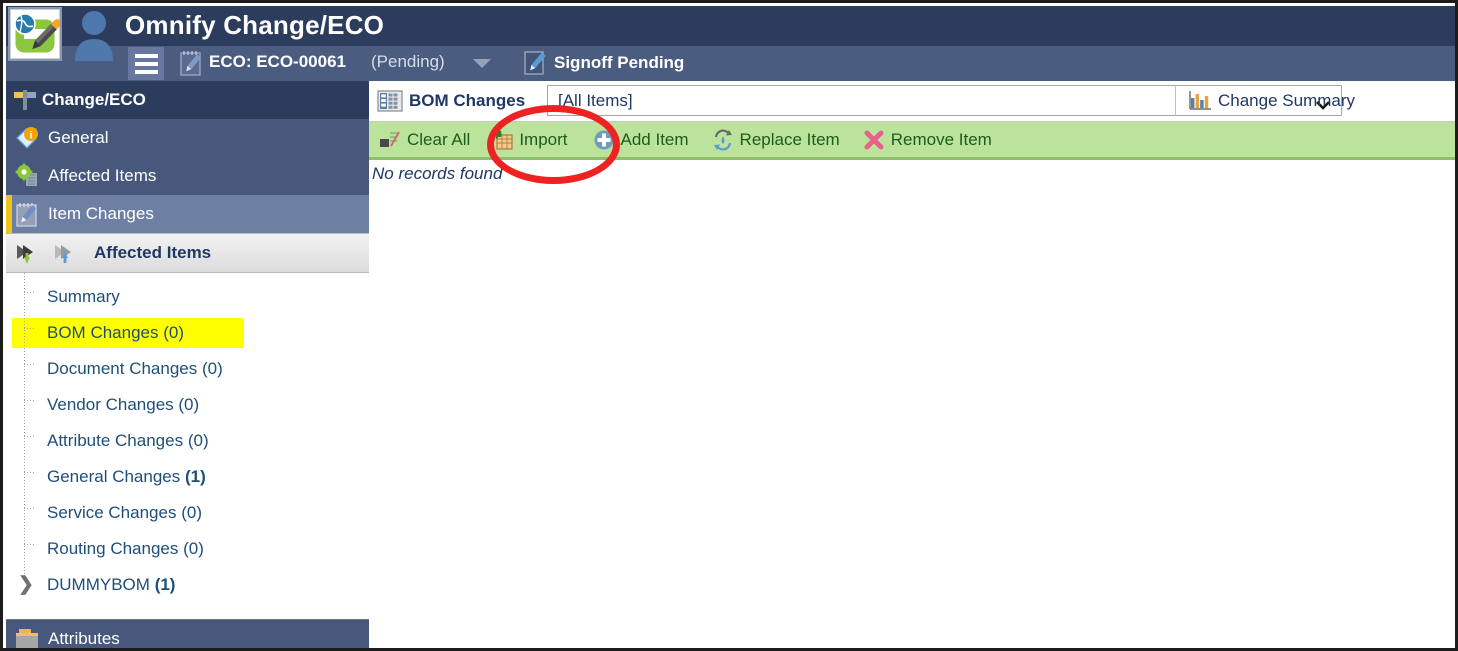  I want to click on tree-item-general-changes: General Changes (1), so click(187, 474).